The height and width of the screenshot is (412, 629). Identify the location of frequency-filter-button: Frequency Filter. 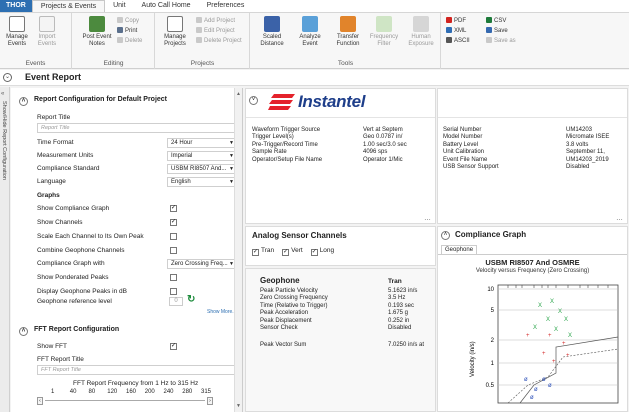
(384, 32).